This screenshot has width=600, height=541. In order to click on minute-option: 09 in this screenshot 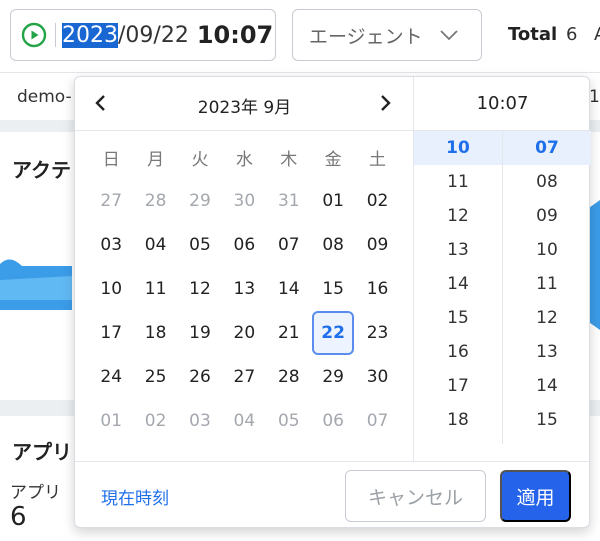, I will do `click(547, 216)`.